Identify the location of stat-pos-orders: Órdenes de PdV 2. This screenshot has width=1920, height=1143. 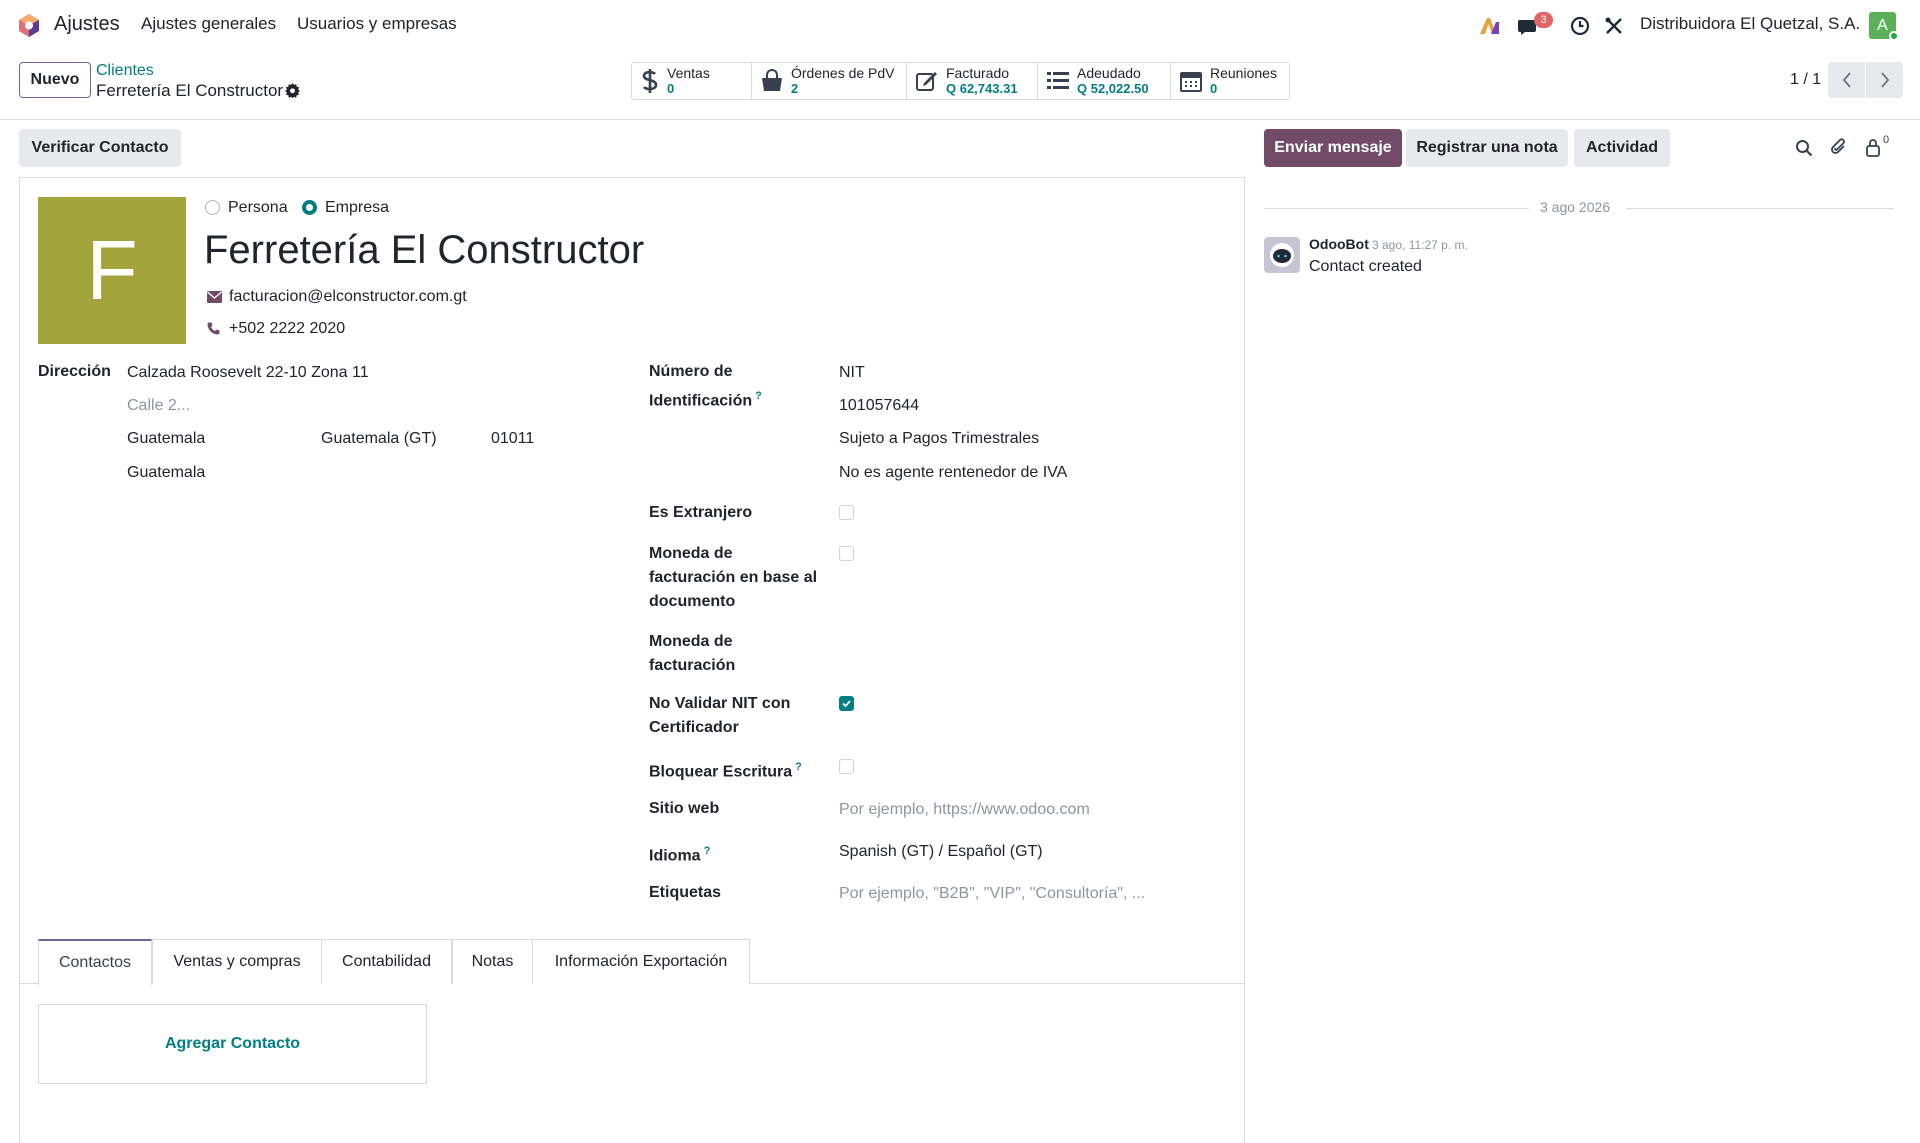
(829, 81).